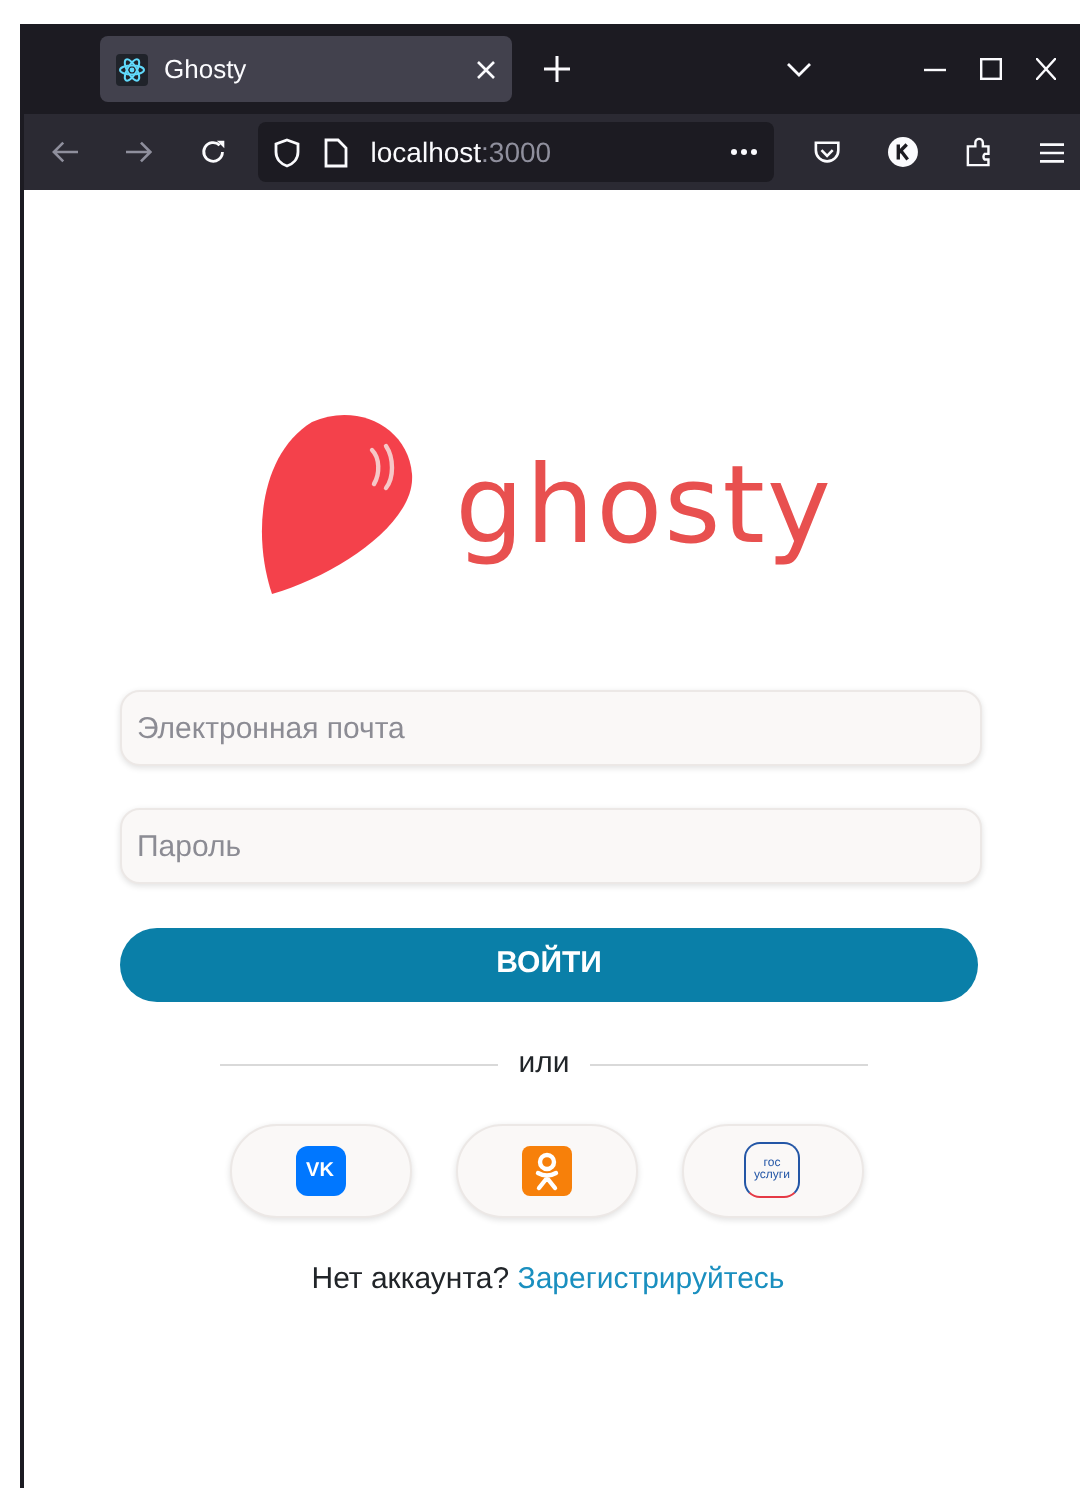  What do you see at coordinates (132, 69) in the screenshot?
I see `atom-icon` at bounding box center [132, 69].